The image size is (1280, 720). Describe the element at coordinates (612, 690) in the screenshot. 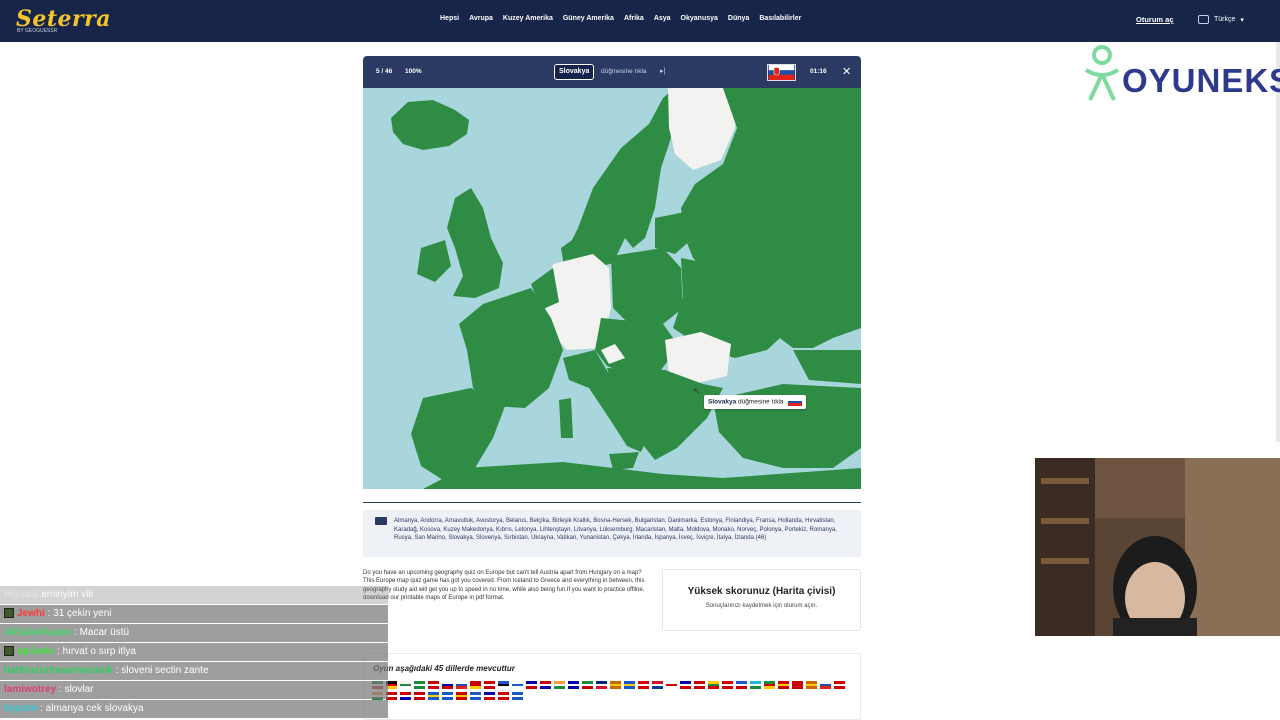

I see `language-flags` at that location.